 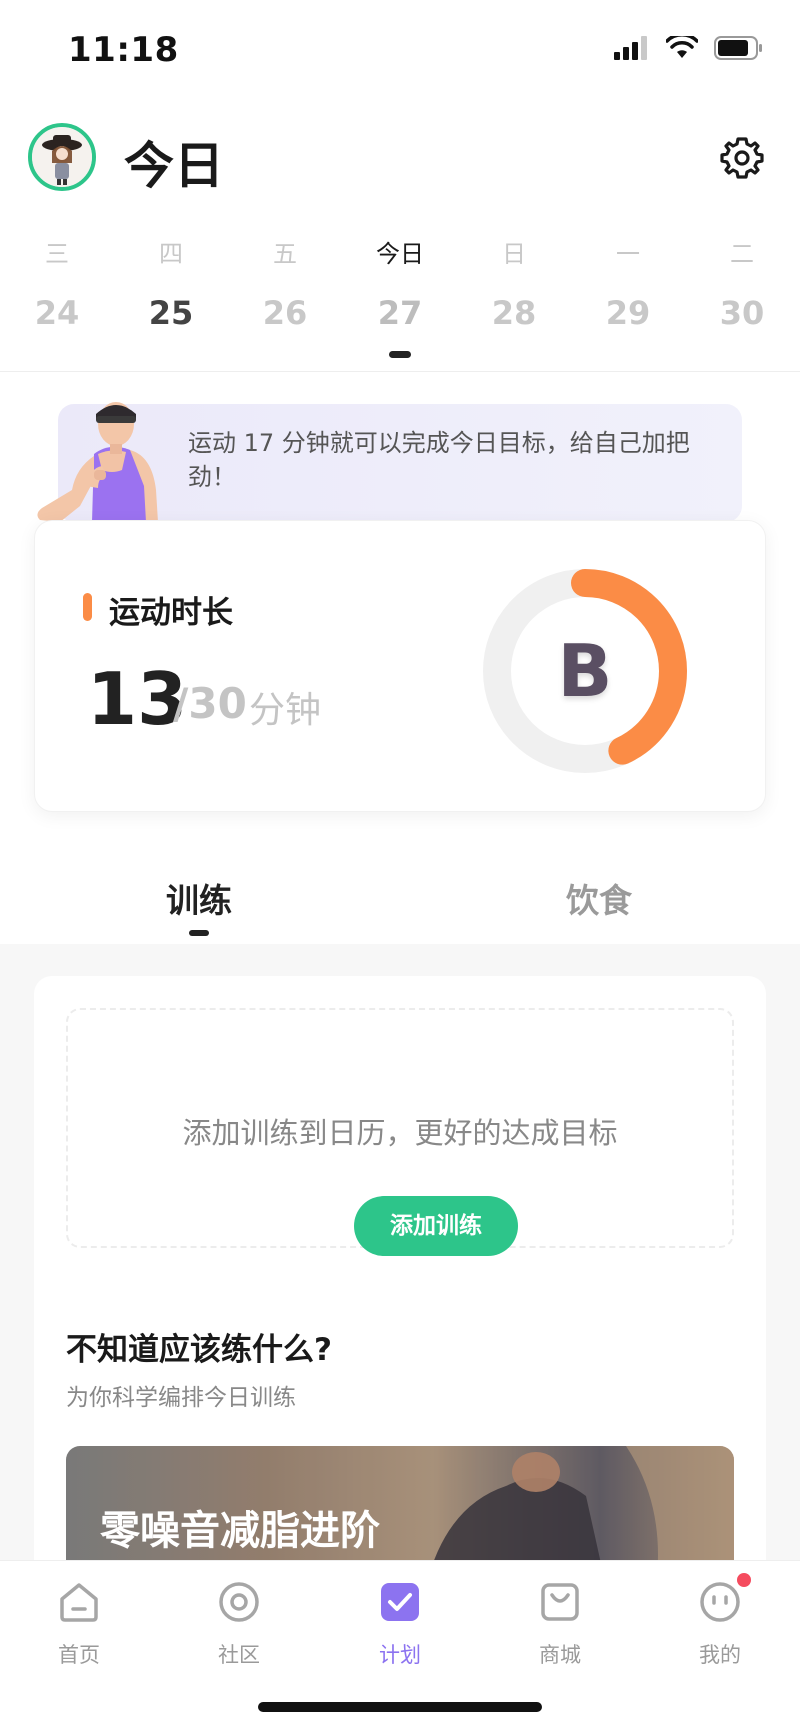 I want to click on day-date: 24, so click(x=57, y=313).